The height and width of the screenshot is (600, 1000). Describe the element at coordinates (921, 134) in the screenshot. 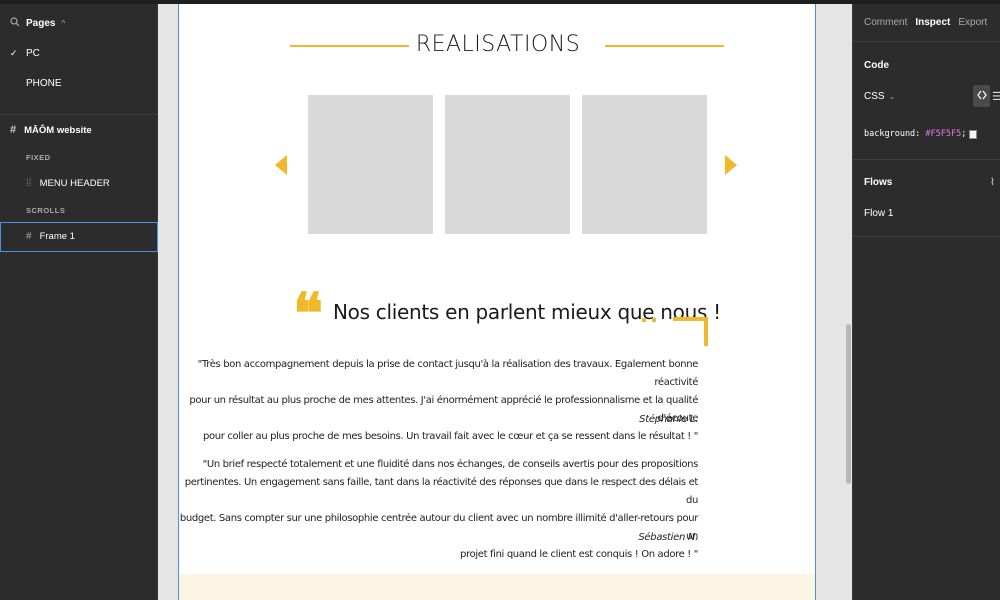

I see `css-code-line: background: #F5F5F5;` at that location.